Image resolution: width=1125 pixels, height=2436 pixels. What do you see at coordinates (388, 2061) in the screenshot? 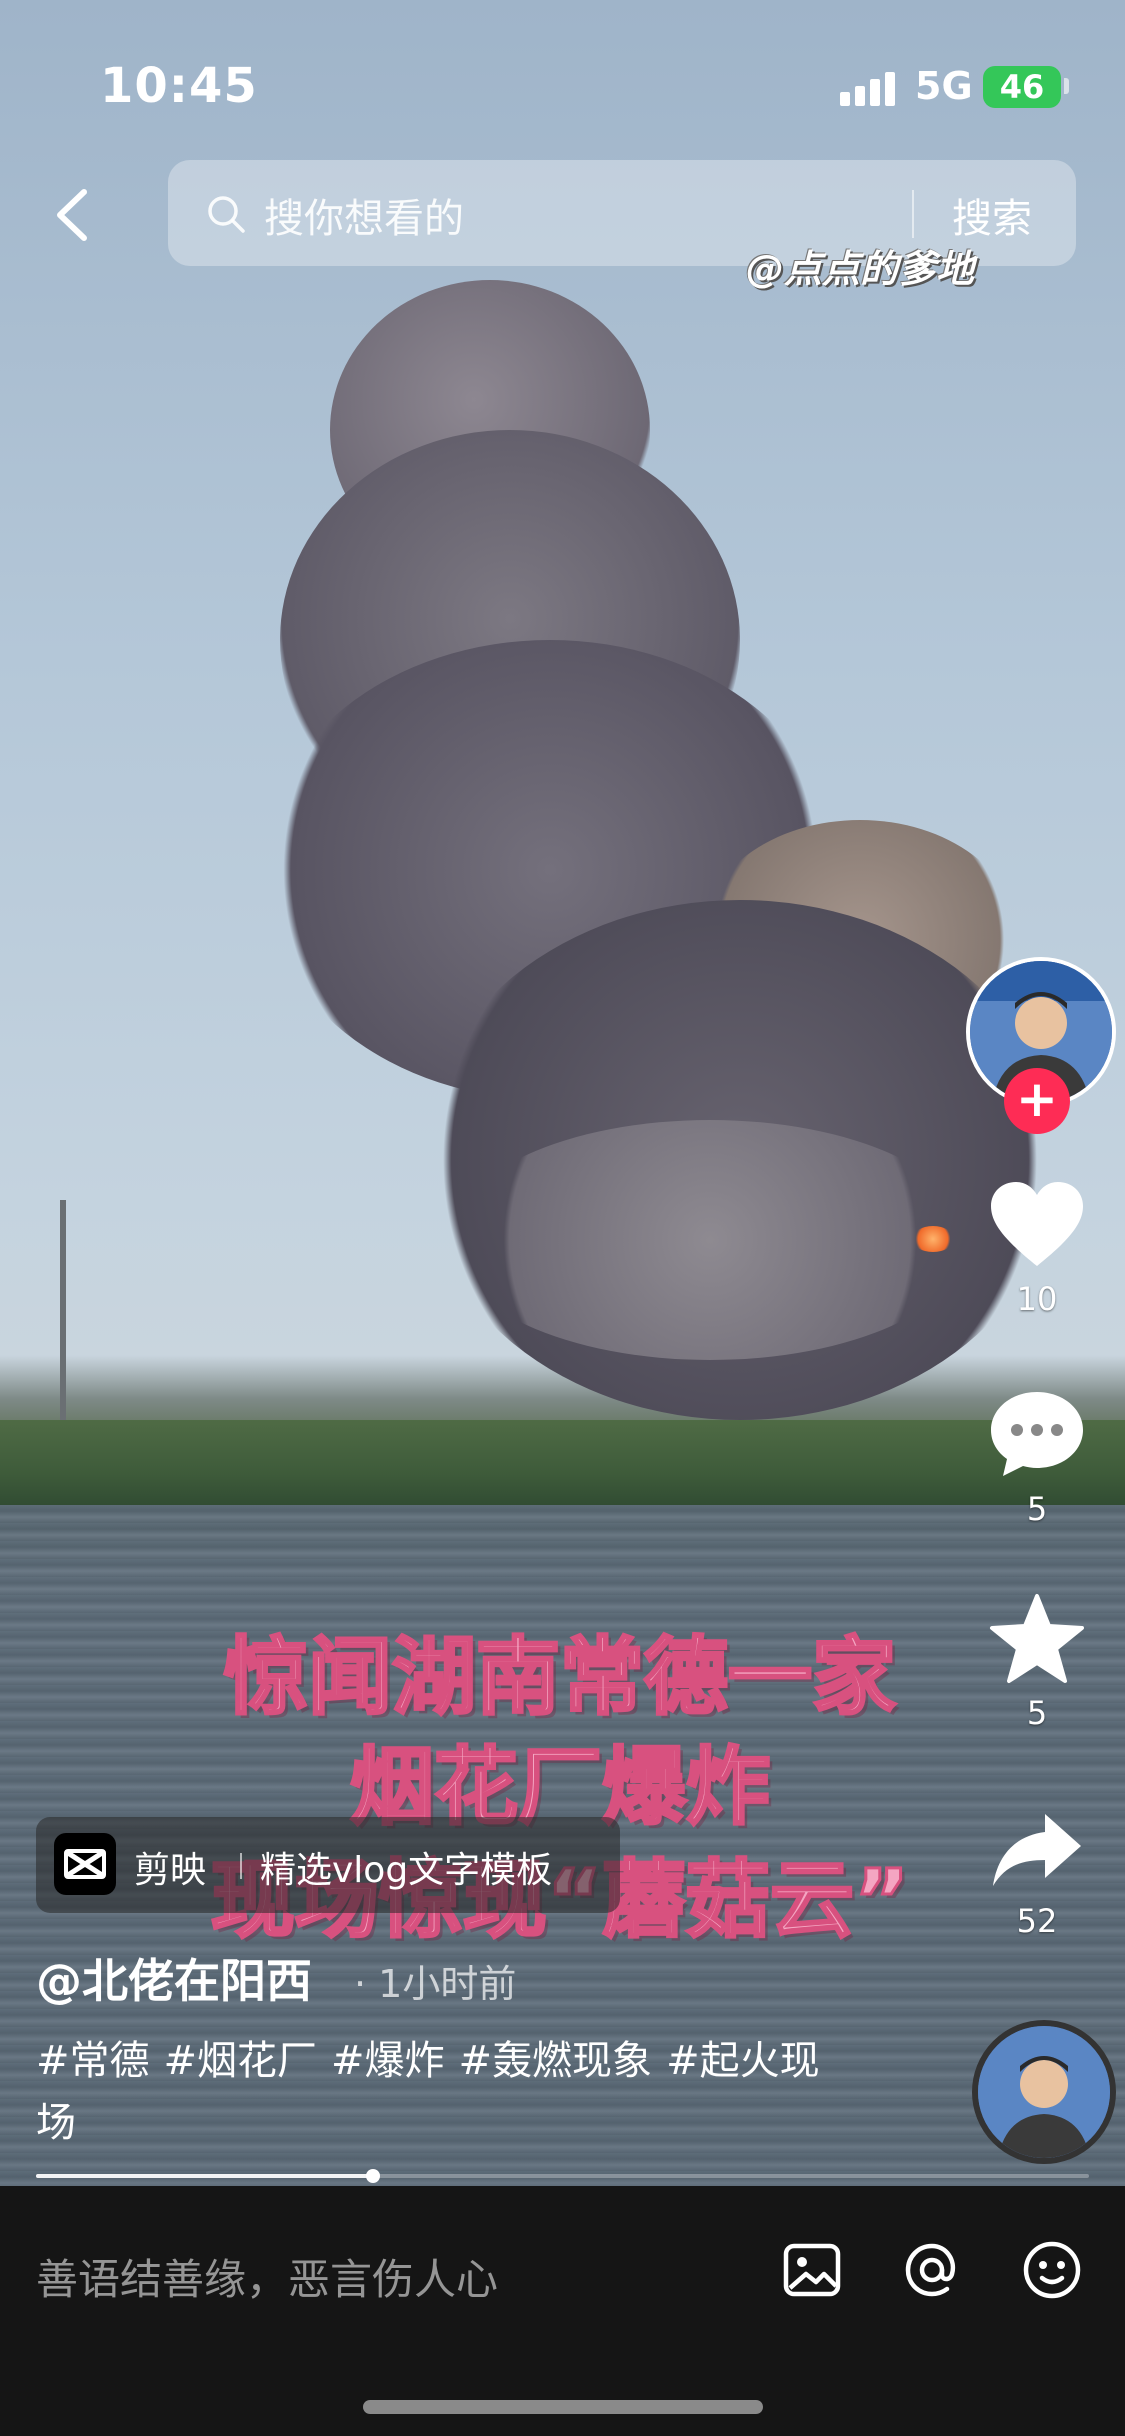
I see `hashtag: #爆炸` at bounding box center [388, 2061].